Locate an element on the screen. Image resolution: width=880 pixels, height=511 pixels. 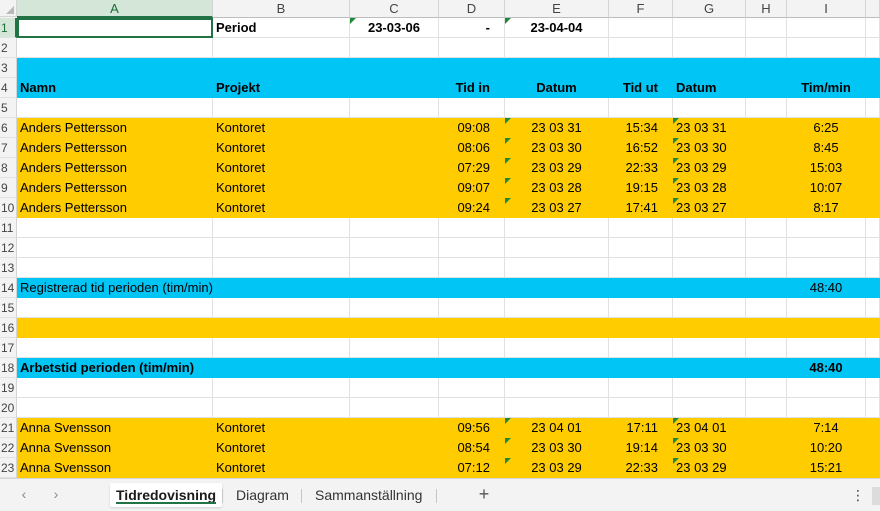
cell-j14 is located at coordinates (873, 288).